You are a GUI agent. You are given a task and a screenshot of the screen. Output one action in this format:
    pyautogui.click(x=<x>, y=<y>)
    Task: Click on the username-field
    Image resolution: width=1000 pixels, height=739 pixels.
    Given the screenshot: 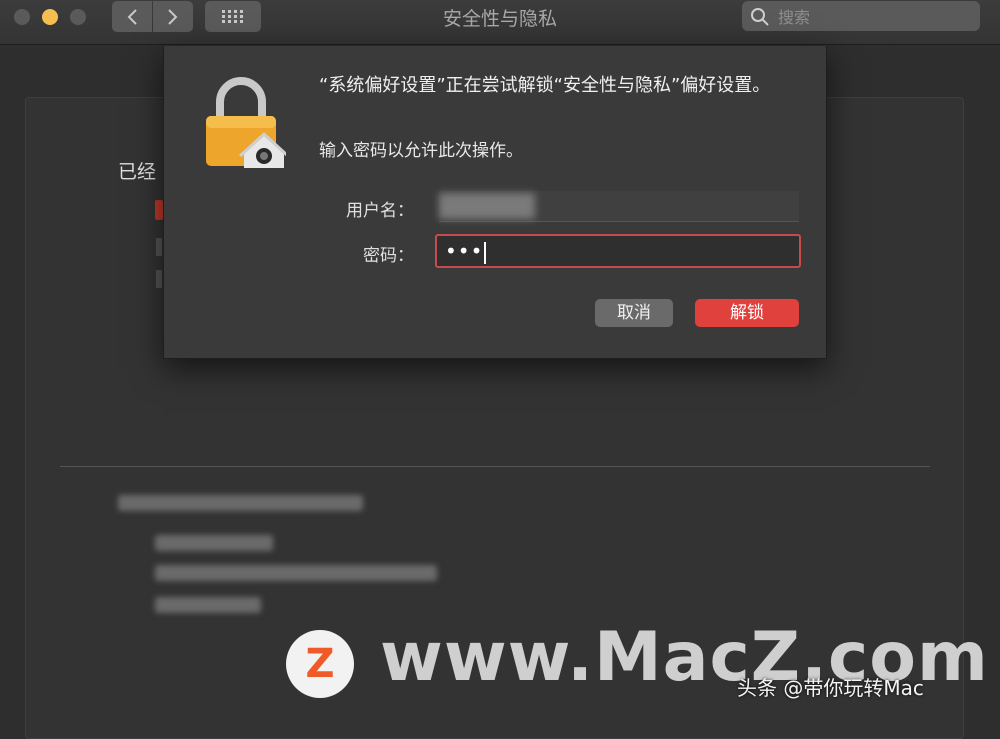 What is the action you would take?
    pyautogui.click(x=619, y=206)
    